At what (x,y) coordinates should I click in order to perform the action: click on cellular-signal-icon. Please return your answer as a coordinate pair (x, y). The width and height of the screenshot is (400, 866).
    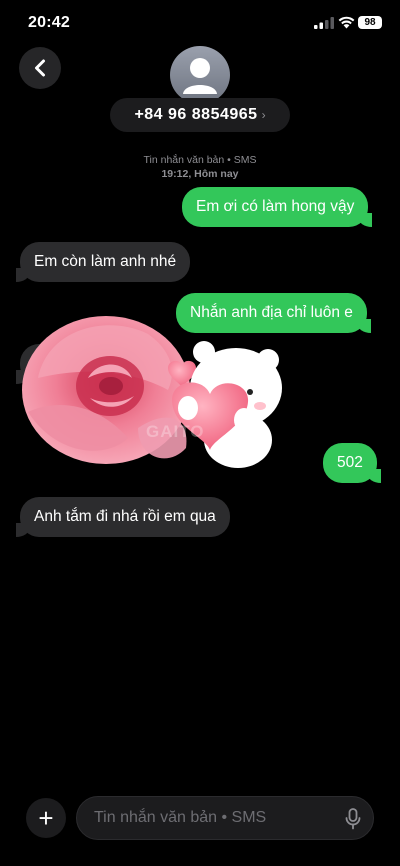
    Looking at the image, I should click on (324, 23).